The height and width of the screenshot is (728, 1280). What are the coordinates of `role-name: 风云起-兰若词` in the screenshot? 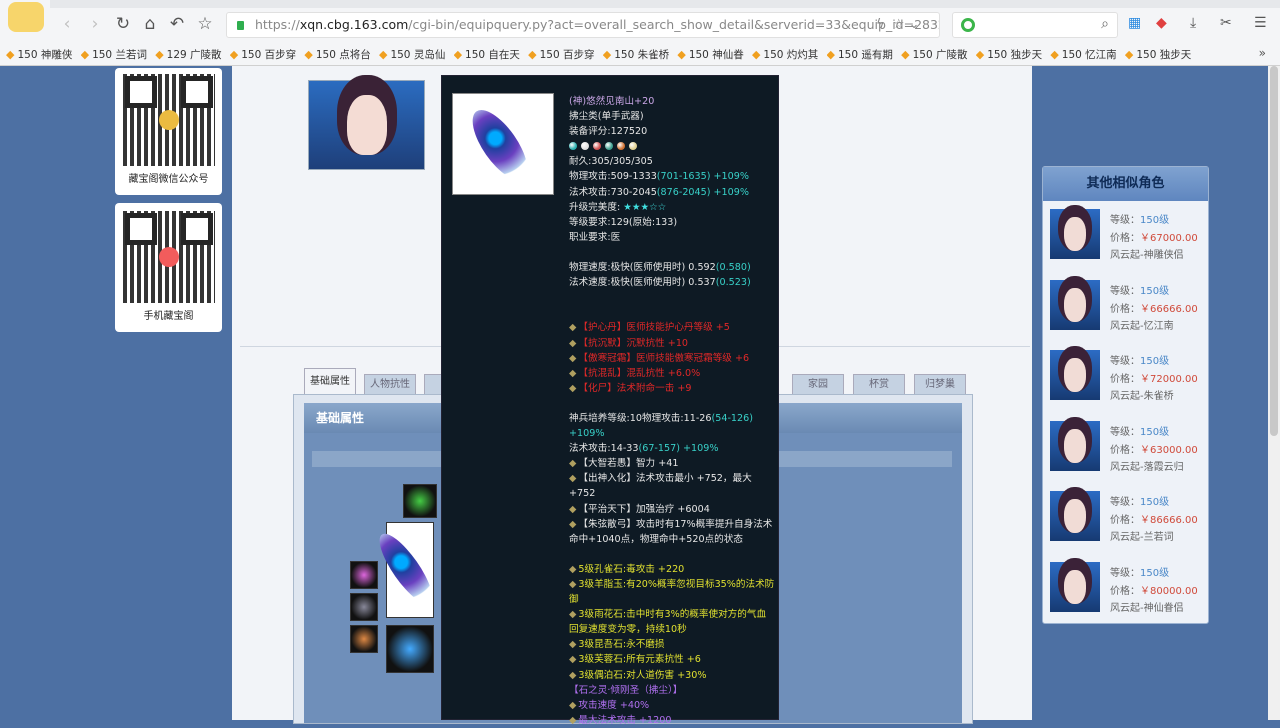 It's located at (1142, 535).